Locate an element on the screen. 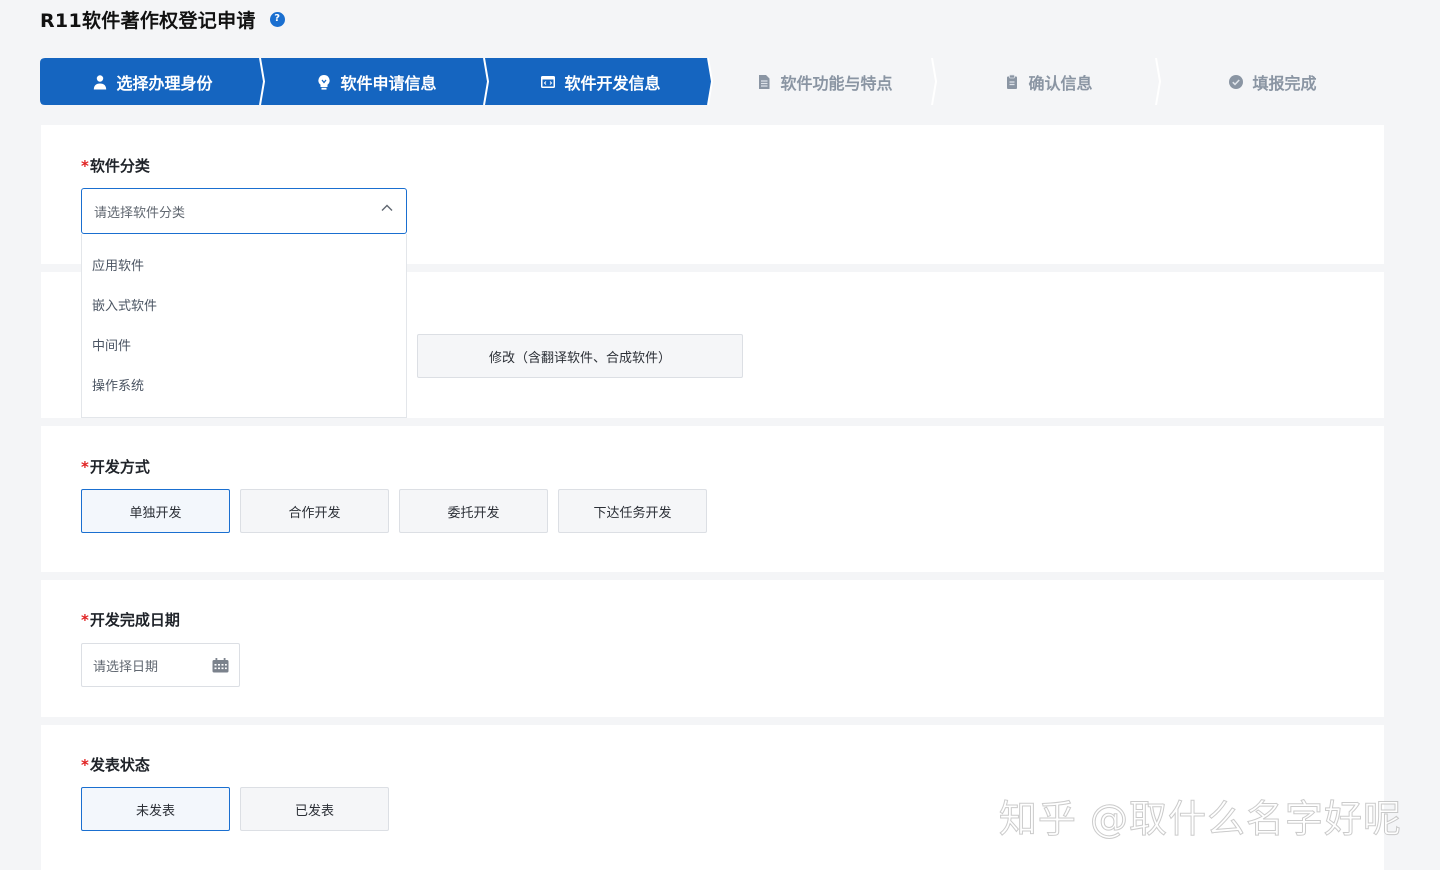  document-icon is located at coordinates (764, 82).